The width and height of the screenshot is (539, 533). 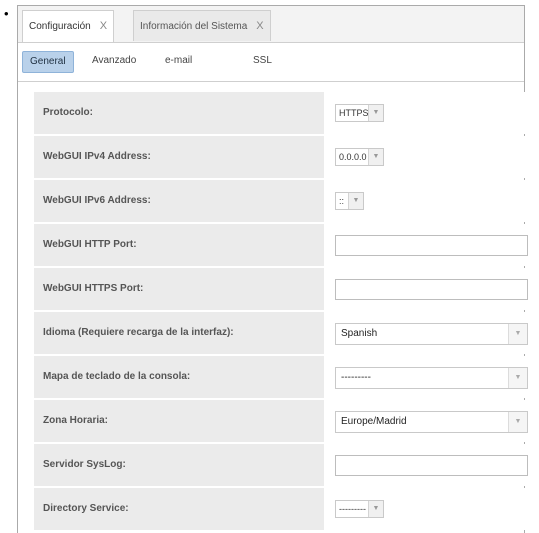 I want to click on row-syslog: Servidor SysLog:, so click(x=283, y=465).